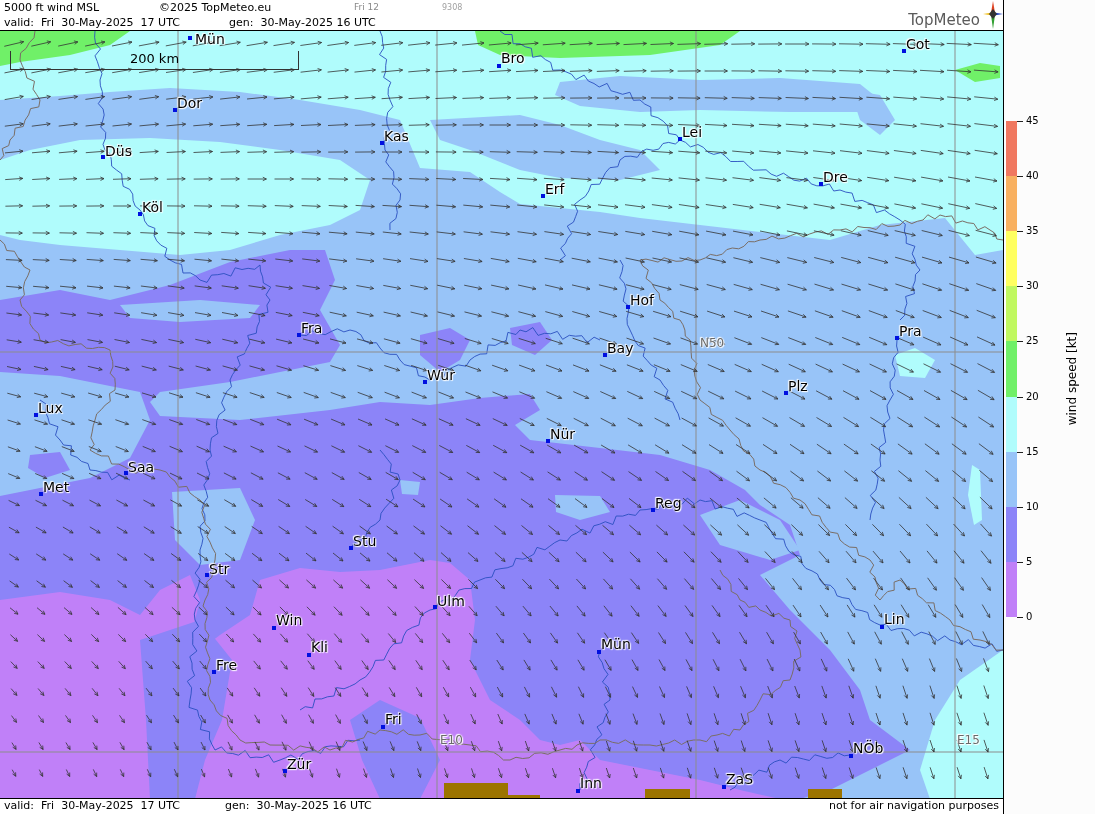  I want to click on city-label: Düs, so click(118, 151).